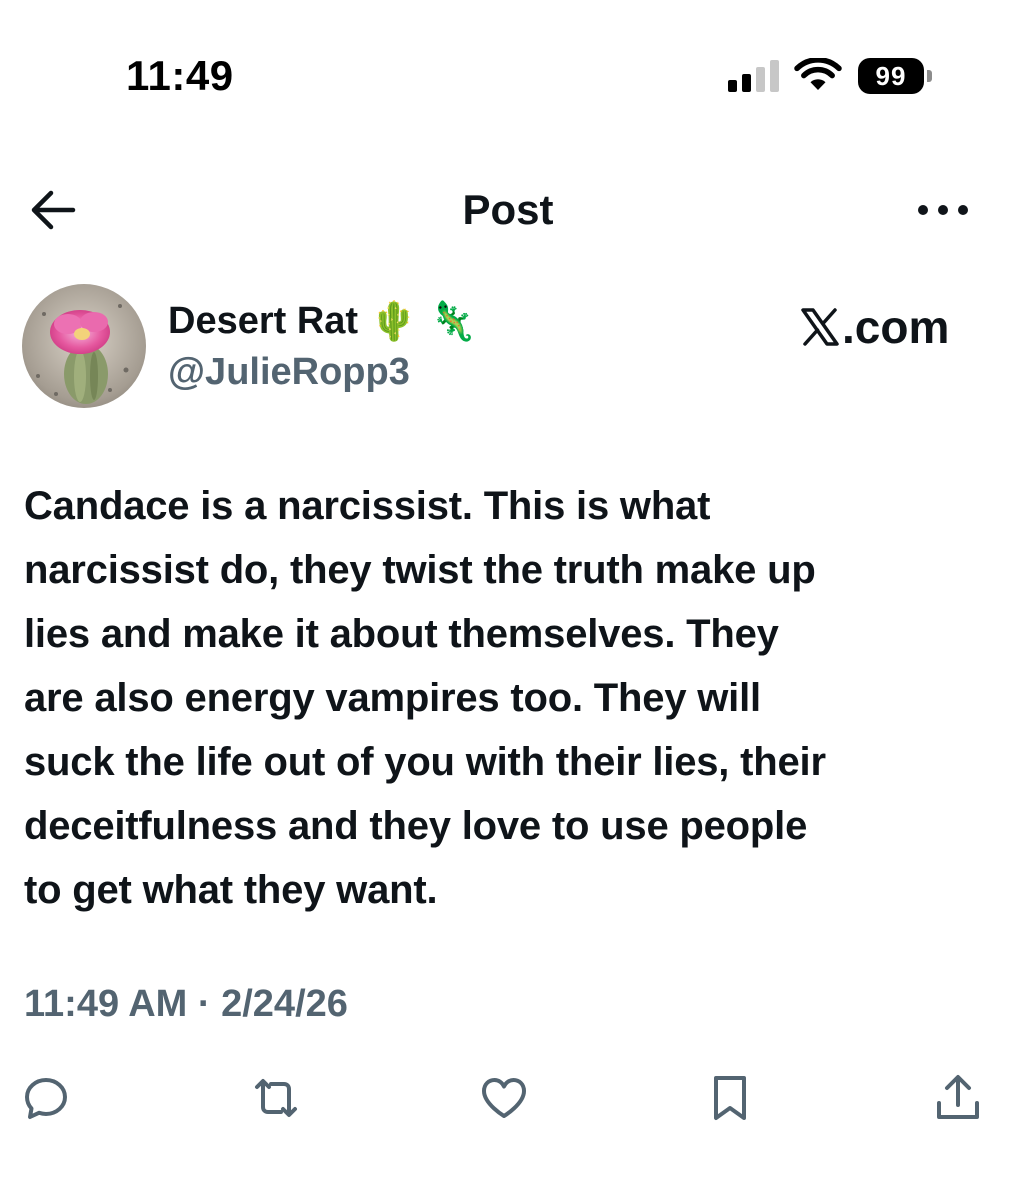 Image resolution: width=1016 pixels, height=1200 pixels. I want to click on battery-icon: 99, so click(895, 76).